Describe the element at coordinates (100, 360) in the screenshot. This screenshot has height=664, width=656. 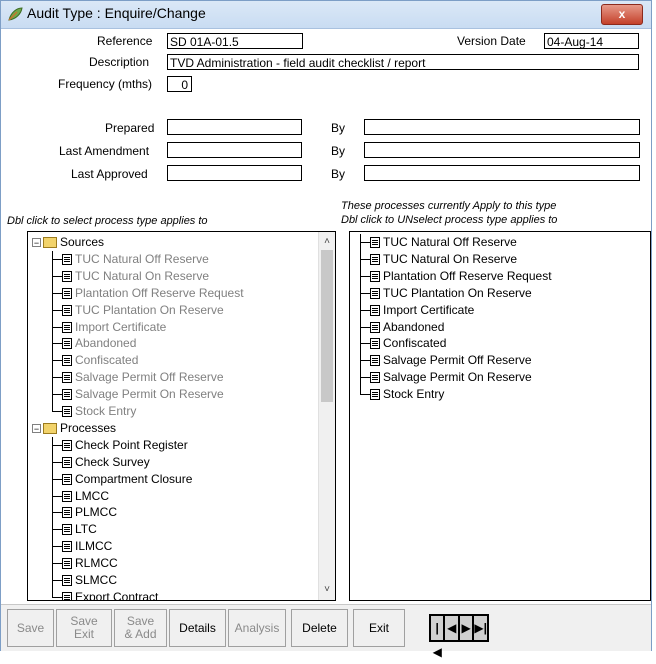
I see `tree-item: Confiscated` at that location.